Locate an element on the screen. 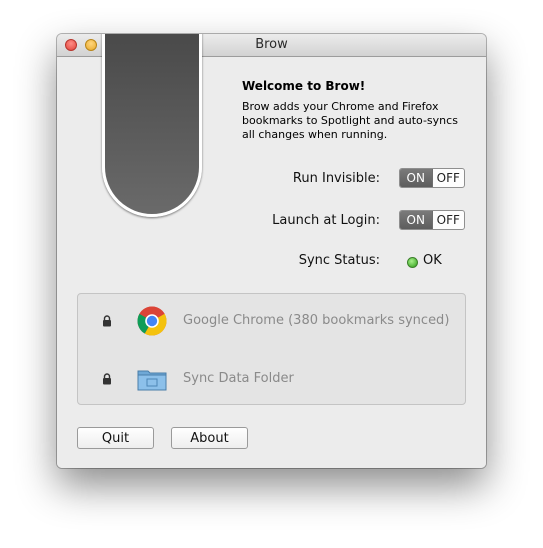 The height and width of the screenshot is (548, 543). launch-at-login-on: ON is located at coordinates (416, 220).